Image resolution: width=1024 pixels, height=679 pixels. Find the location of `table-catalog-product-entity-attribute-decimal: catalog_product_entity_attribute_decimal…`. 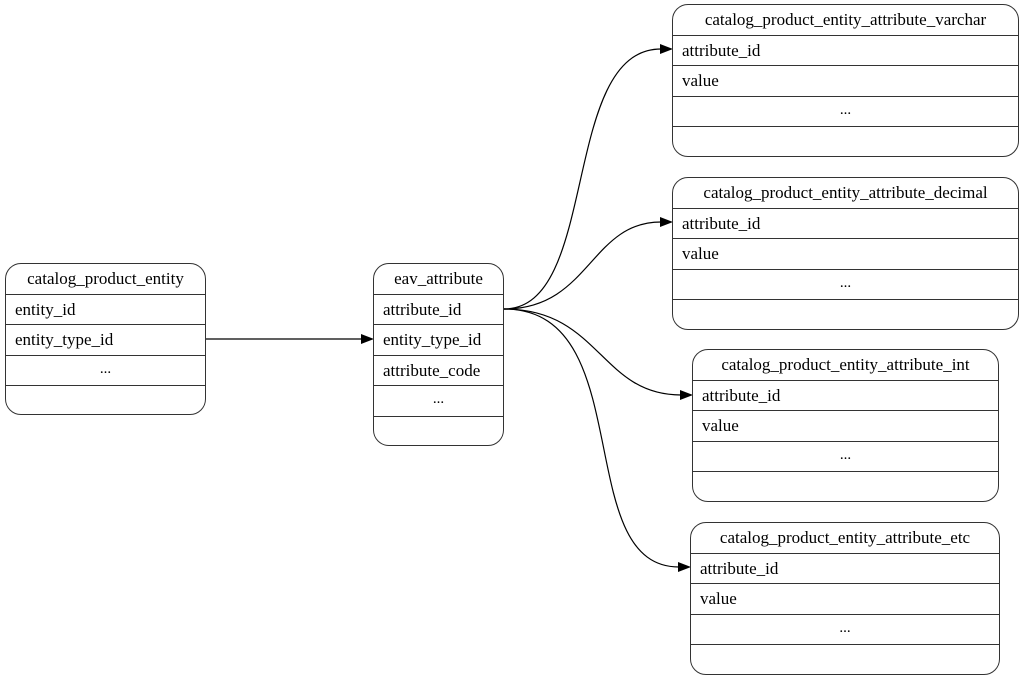

table-catalog-product-entity-attribute-decimal: catalog_product_entity_attribute_decimal… is located at coordinates (845, 253).